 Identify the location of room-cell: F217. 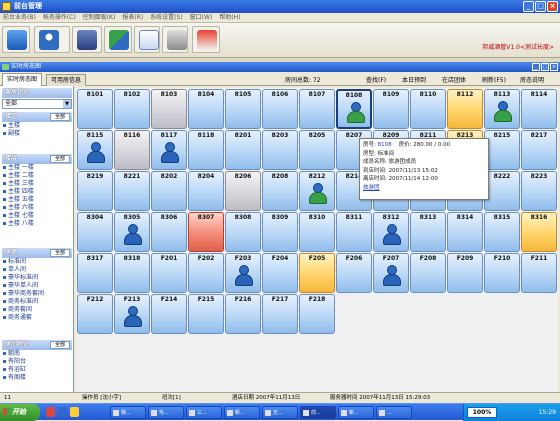
(280, 314).